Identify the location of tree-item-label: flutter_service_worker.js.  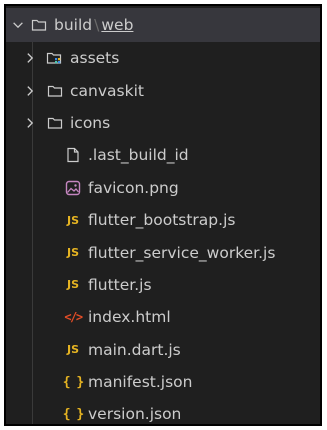
(182, 252).